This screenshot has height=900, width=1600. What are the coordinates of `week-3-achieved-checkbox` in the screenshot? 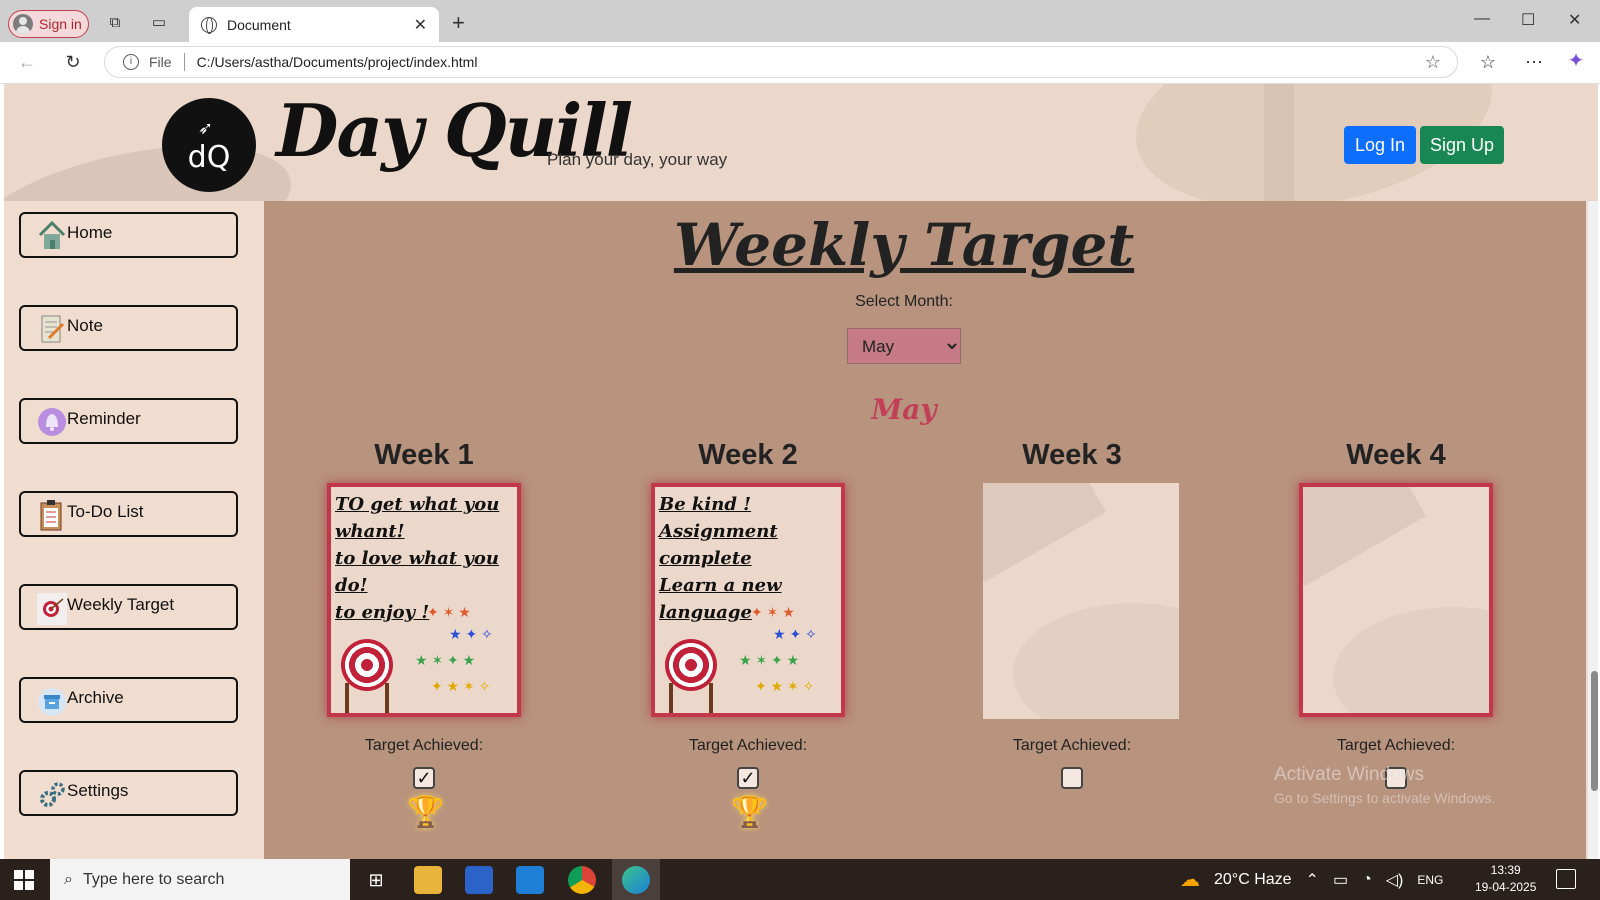 It's located at (1072, 778).